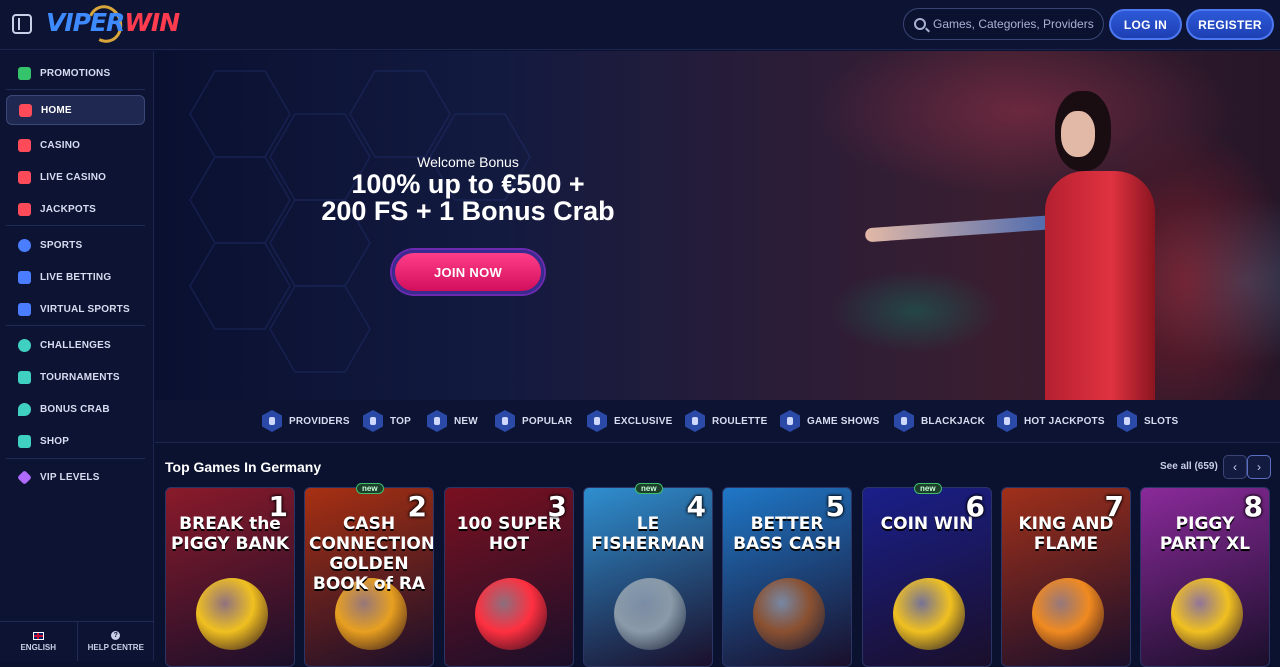 The width and height of the screenshot is (1280, 667). What do you see at coordinates (60, 145) in the screenshot?
I see `sidebar-item-label: CASINO` at bounding box center [60, 145].